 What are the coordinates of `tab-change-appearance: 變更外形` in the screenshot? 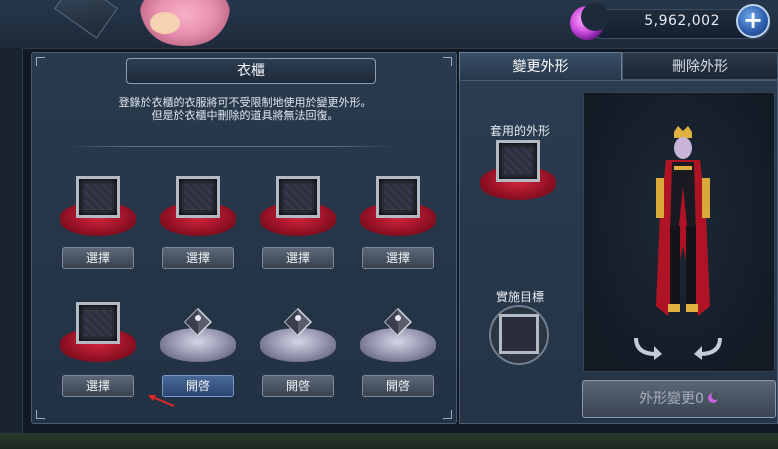 It's located at (540, 66).